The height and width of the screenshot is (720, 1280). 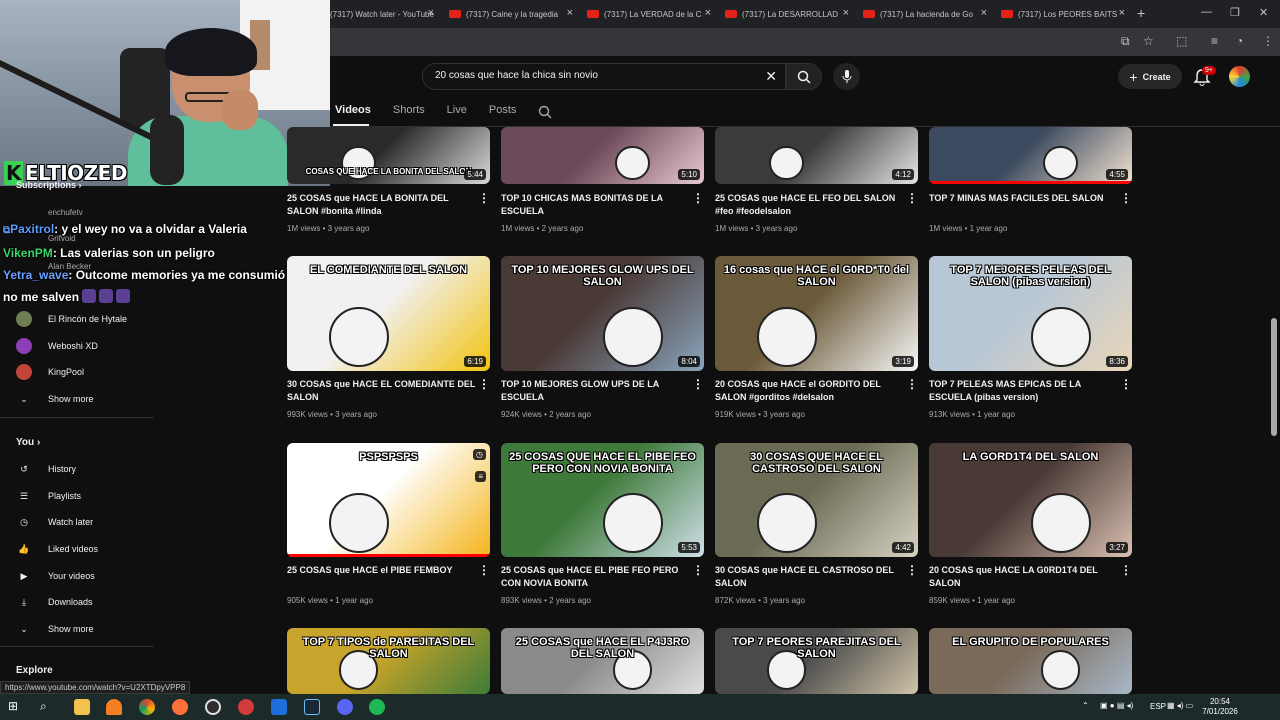 What do you see at coordinates (82, 707) in the screenshot?
I see `file-explorer-icon` at bounding box center [82, 707].